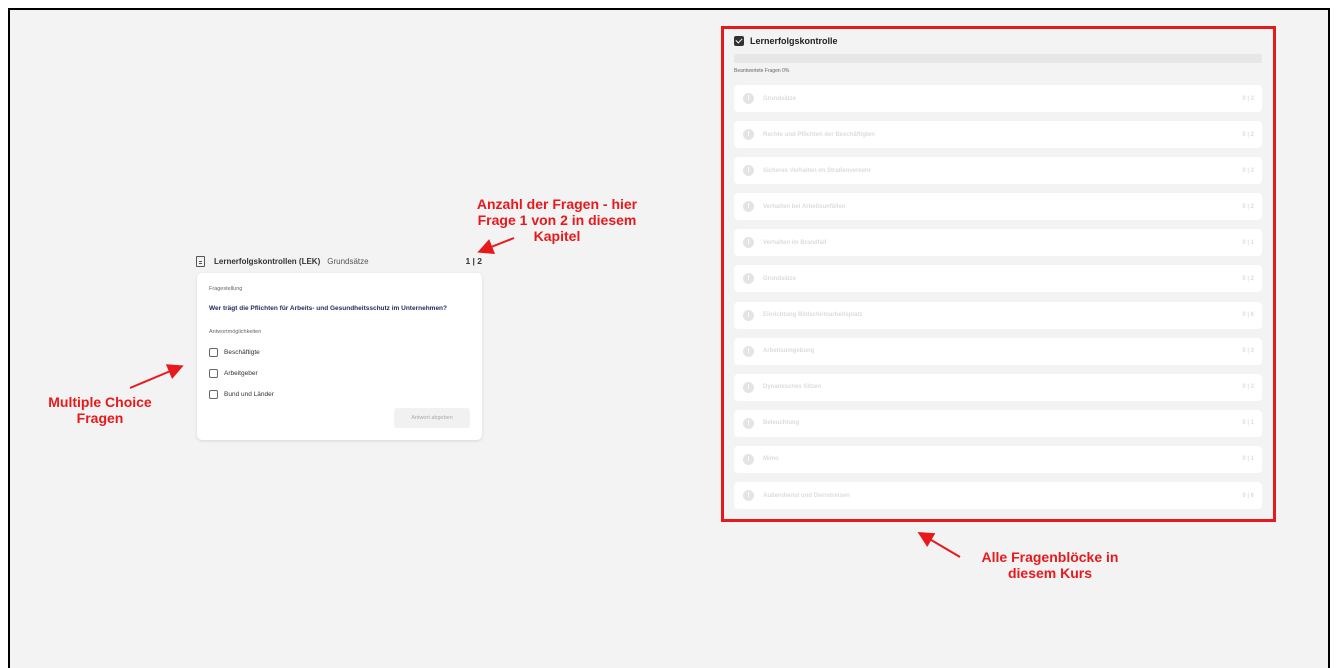 This screenshot has width=1338, height=668. I want to click on arrow-to-counter, so click(496, 246).